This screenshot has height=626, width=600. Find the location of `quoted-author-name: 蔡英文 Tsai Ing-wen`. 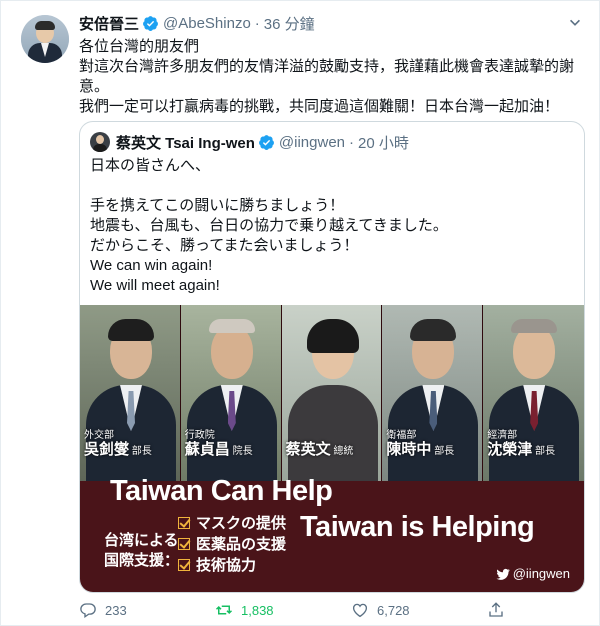

quoted-author-name: 蔡英文 Tsai Ing-wen is located at coordinates (185, 143).